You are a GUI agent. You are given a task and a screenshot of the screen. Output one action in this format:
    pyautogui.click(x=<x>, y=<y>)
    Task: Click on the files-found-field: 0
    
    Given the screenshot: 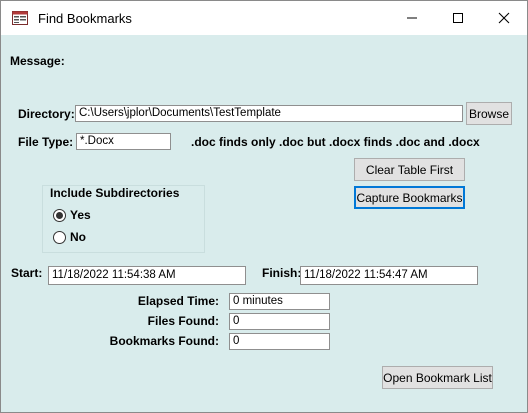 What is the action you would take?
    pyautogui.click(x=279, y=321)
    